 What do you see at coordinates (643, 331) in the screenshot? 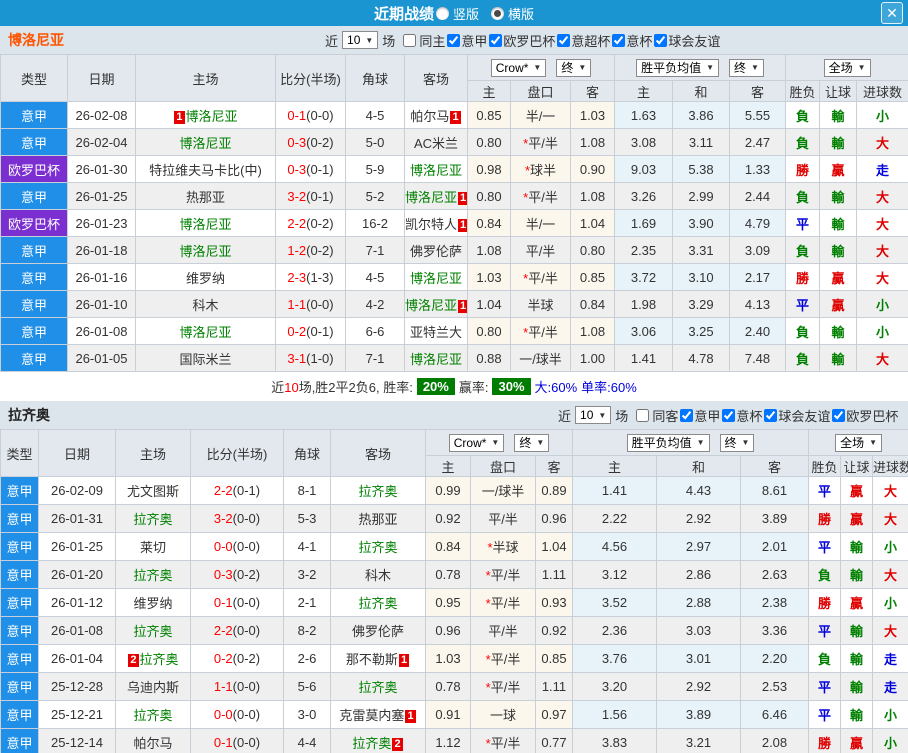
I see `mean-odds-home: 3.06` at bounding box center [643, 331].